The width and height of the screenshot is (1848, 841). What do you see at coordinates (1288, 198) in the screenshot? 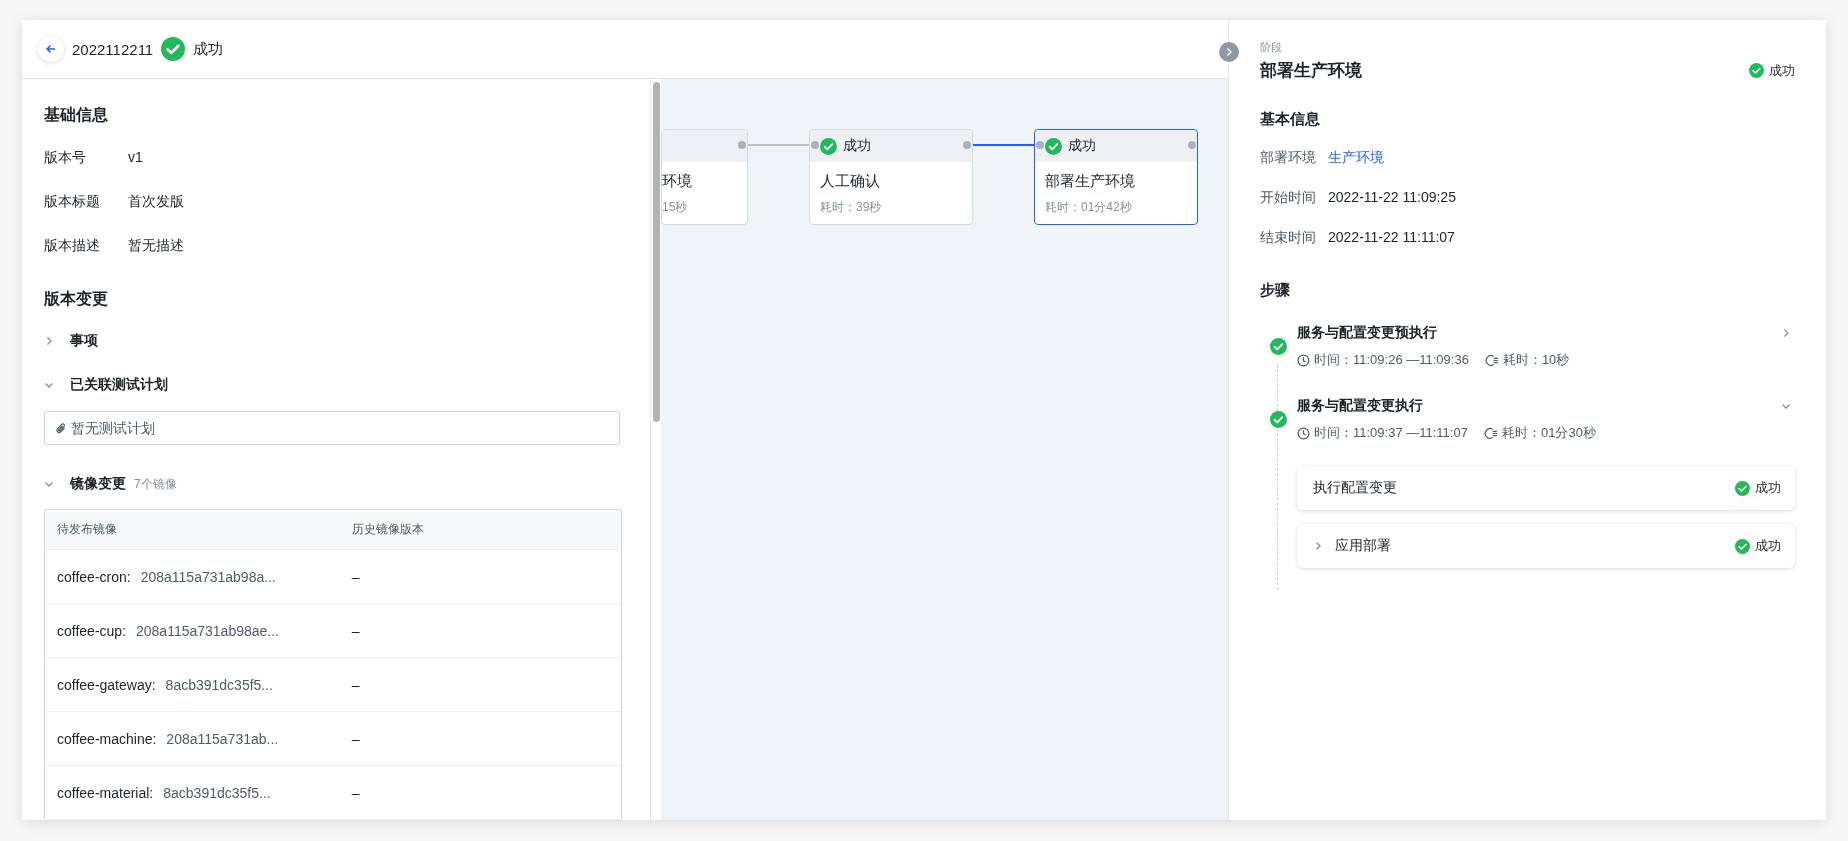
I see `field-label: 开始时间` at bounding box center [1288, 198].